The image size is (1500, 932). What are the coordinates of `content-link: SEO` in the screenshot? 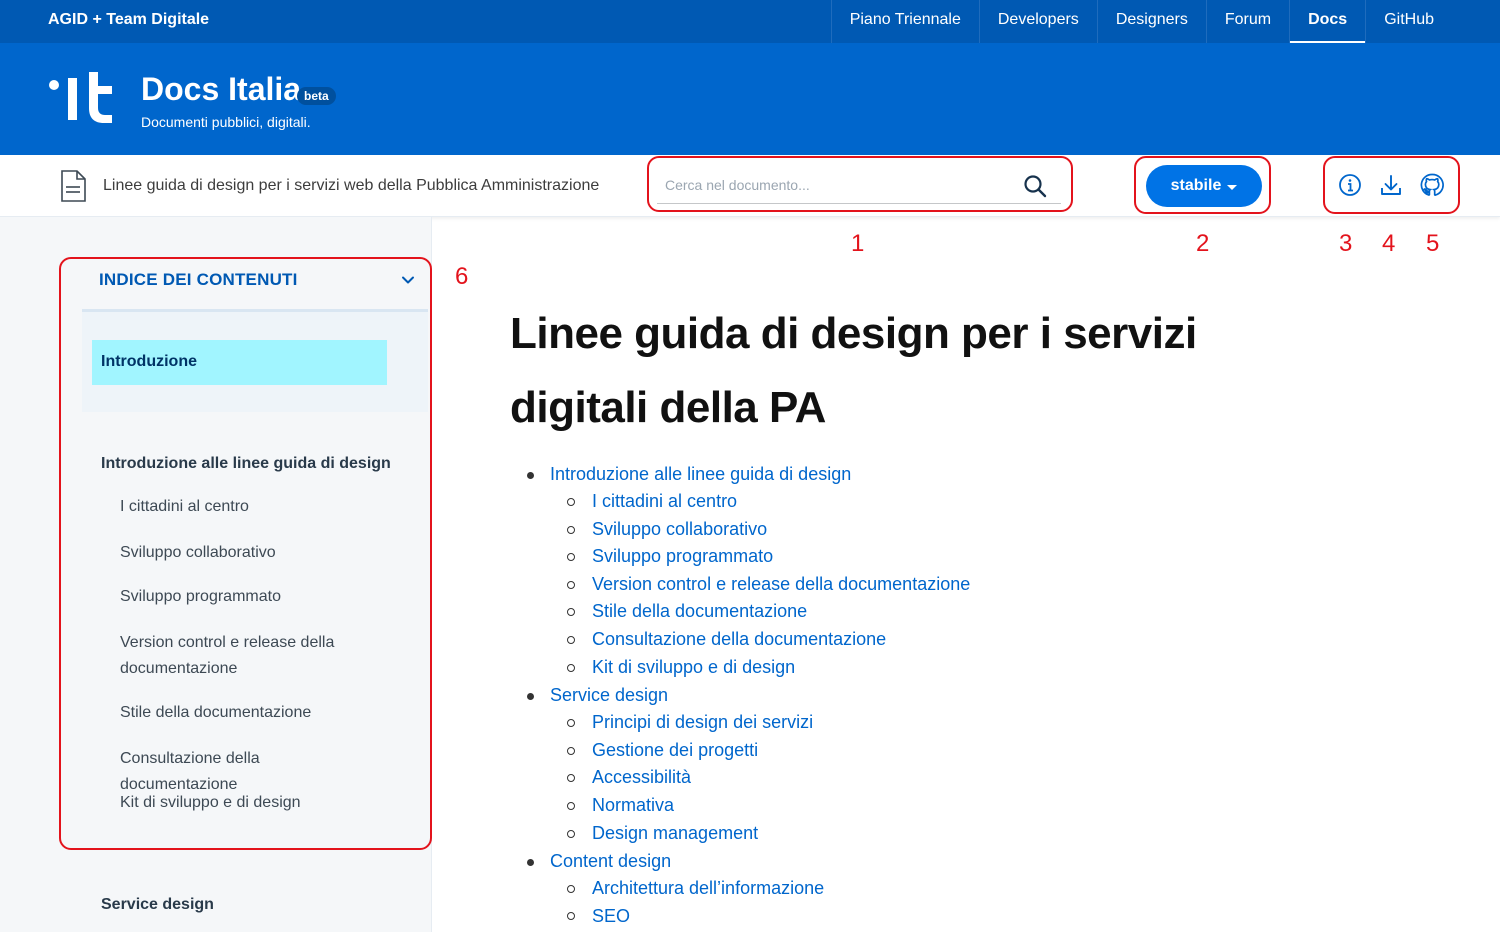 It's located at (611, 916).